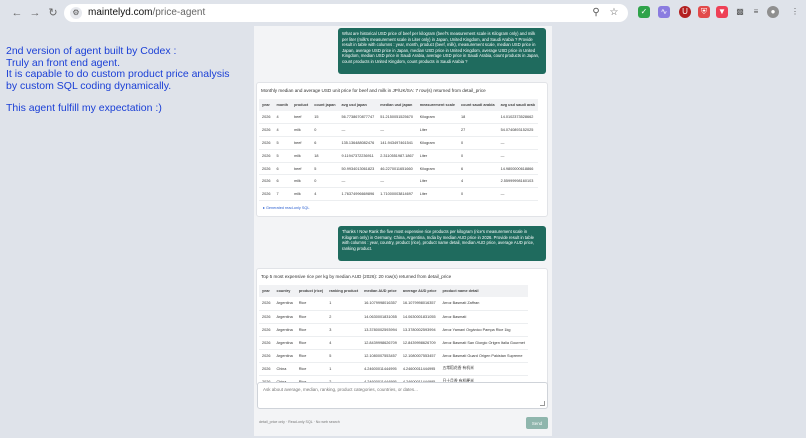 The width and height of the screenshot is (806, 438). I want to click on table-row: 2026 6 milk 0— — Liter 4 2.55999998160103, so click(398, 181).